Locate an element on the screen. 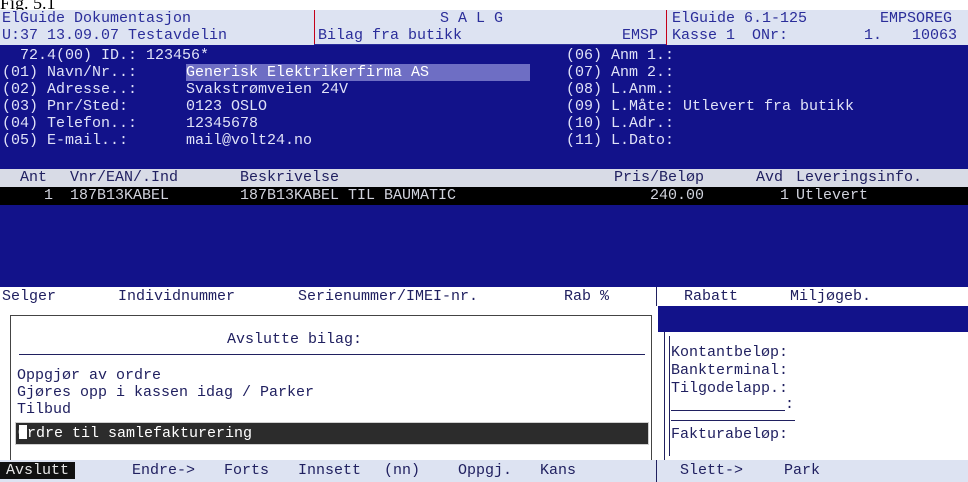  mode-title: S A L G is located at coordinates (472, 18).